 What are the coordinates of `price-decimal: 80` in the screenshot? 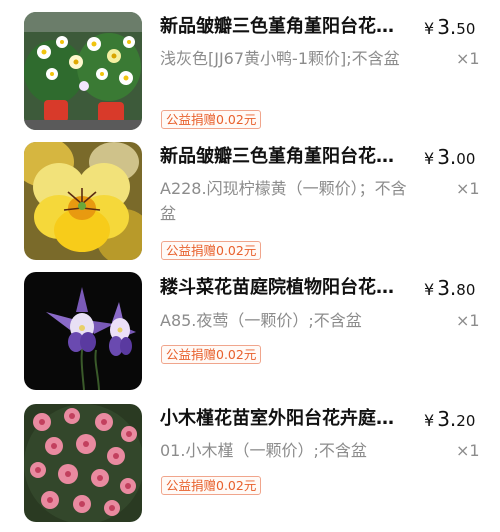 It's located at (466, 290).